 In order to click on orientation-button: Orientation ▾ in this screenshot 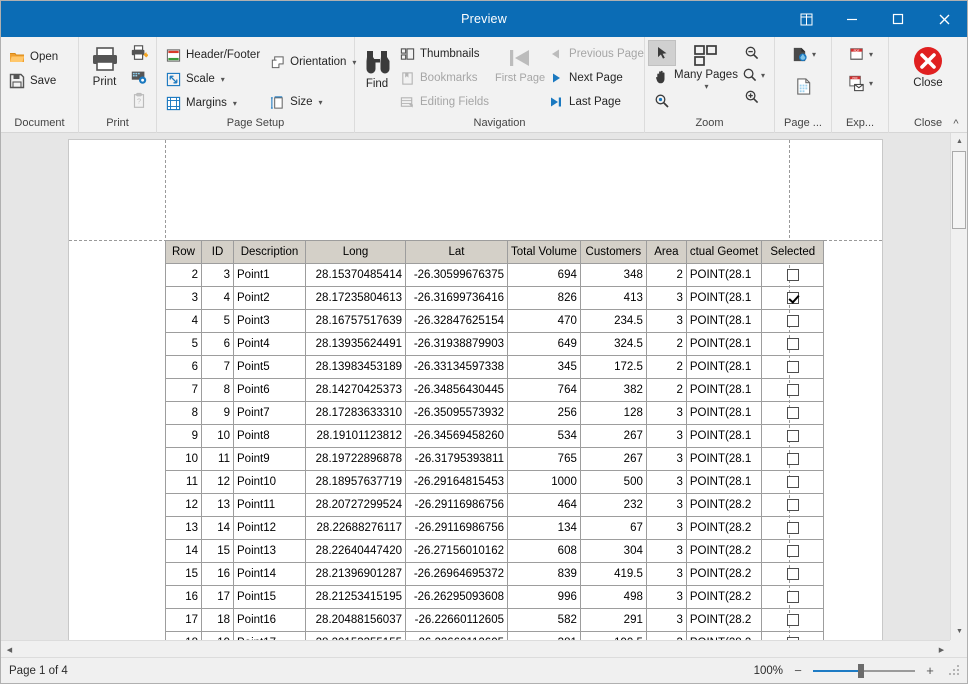, I will do `click(313, 62)`.